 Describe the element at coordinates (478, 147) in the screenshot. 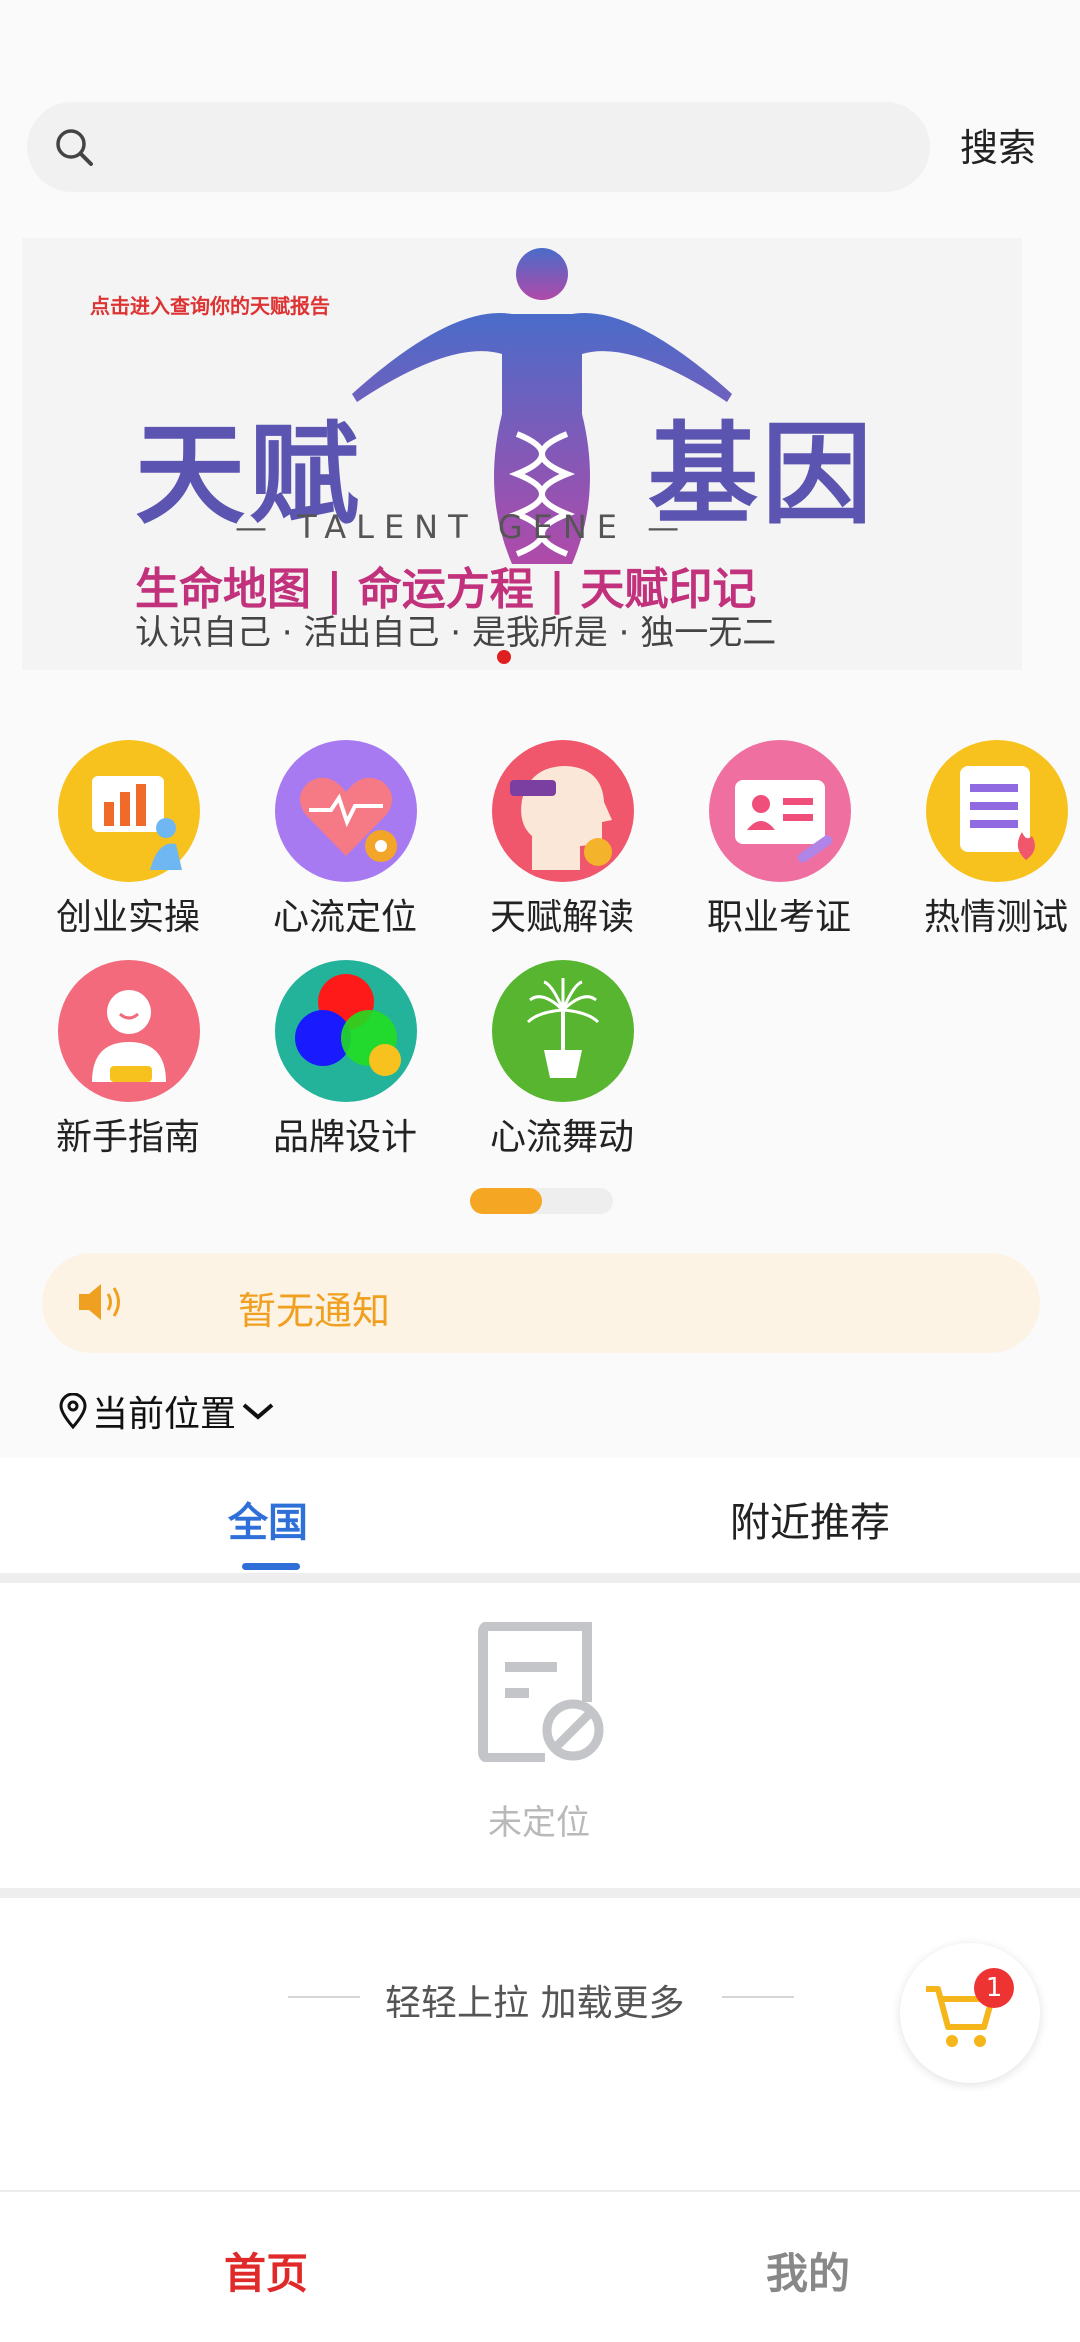

I see `search-input` at that location.